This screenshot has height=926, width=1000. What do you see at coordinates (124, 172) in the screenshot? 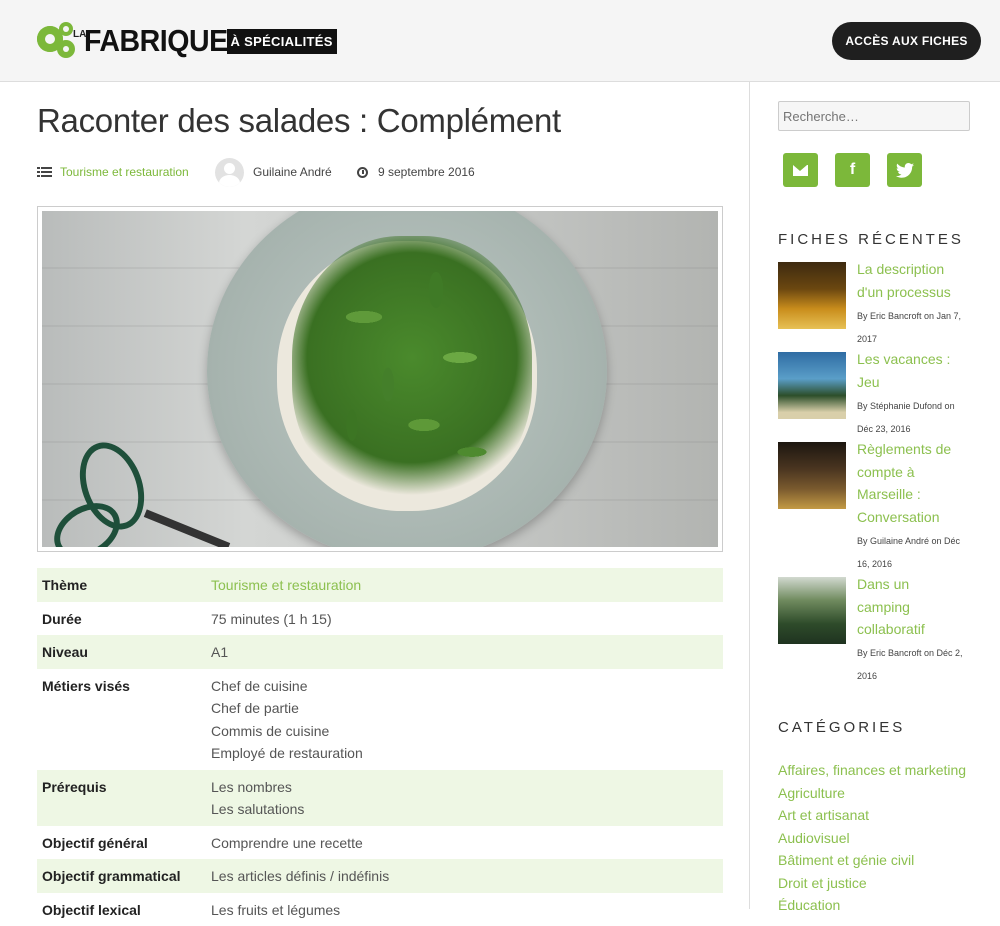
I see `category-link: Tourisme et restauration` at bounding box center [124, 172].